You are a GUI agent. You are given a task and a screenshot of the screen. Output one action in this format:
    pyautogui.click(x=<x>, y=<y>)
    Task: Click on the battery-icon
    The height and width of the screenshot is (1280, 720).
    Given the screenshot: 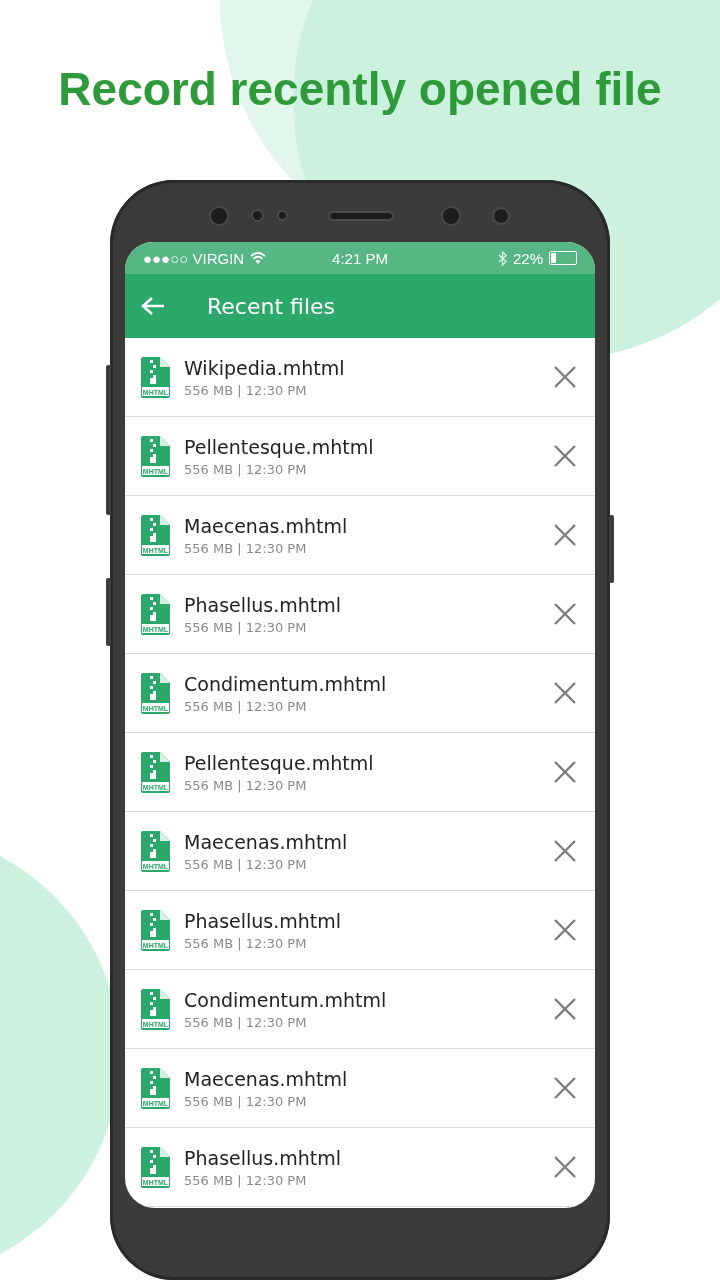 What is the action you would take?
    pyautogui.click(x=563, y=258)
    